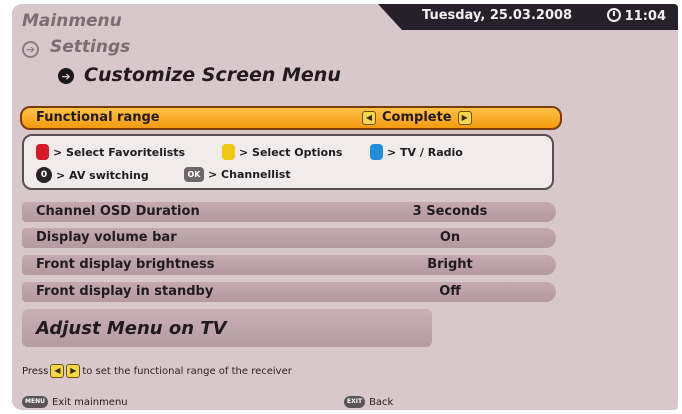 This screenshot has height=414, width=682. Describe the element at coordinates (645, 16) in the screenshot. I see `time-label: 11:04` at that location.